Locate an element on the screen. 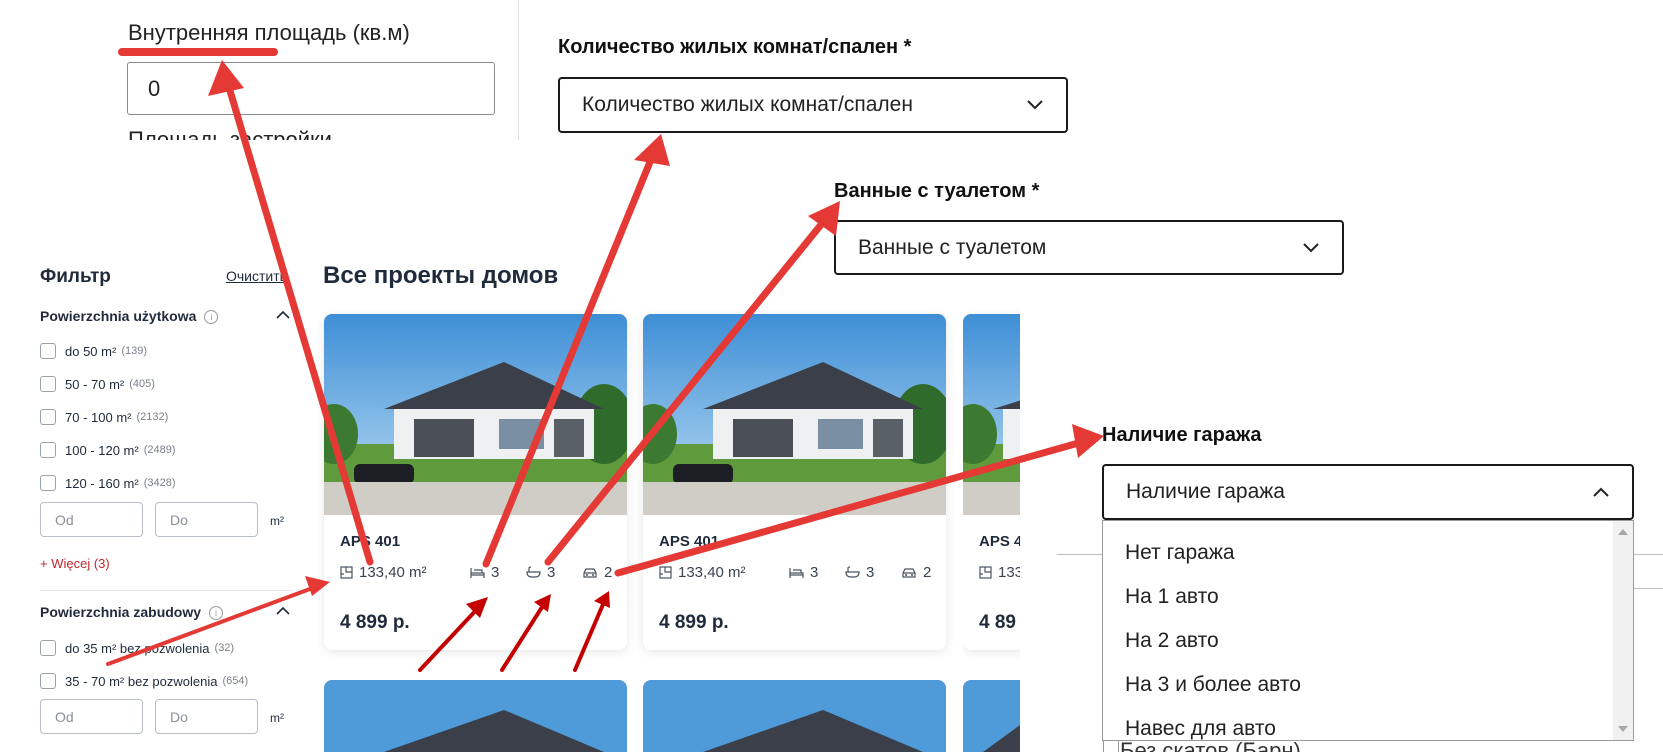 This screenshot has height=752, width=1663. background-checkbox is located at coordinates (1111, 746).